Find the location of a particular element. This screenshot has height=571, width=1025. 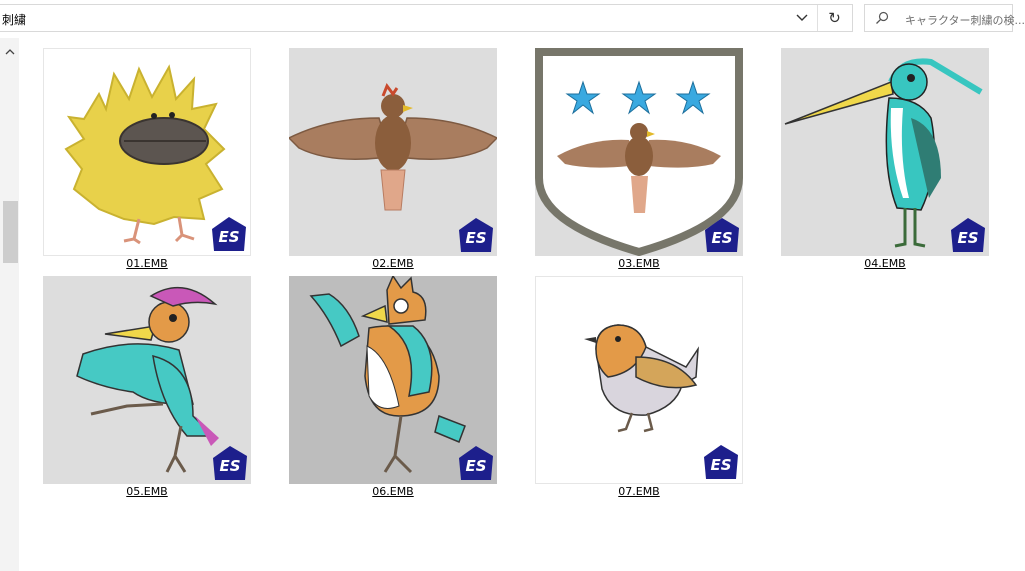

search-icon is located at coordinates (882, 19).